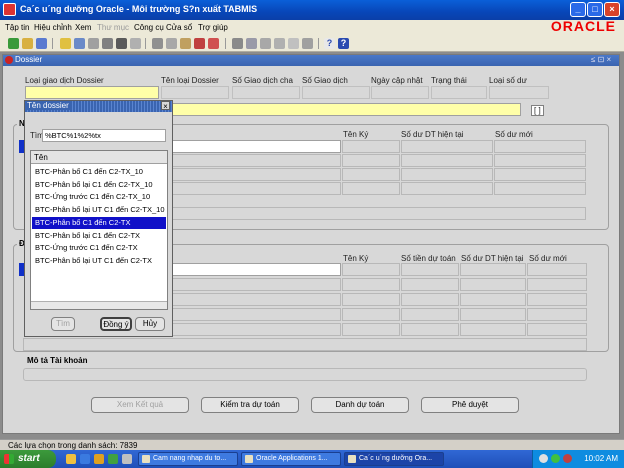 The image size is (624, 468). I want to click on paste-icon, so click(185, 43).